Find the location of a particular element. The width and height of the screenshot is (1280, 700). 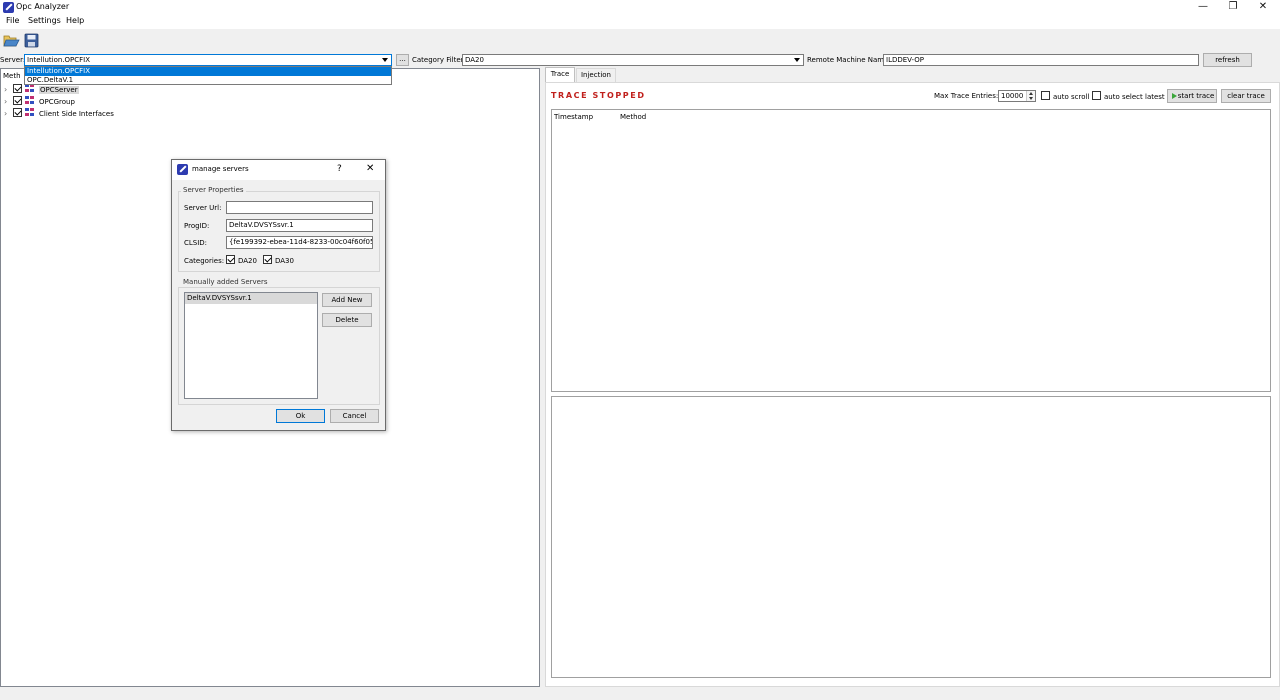

trace-status-label: TRACE STOPPED is located at coordinates (598, 95).